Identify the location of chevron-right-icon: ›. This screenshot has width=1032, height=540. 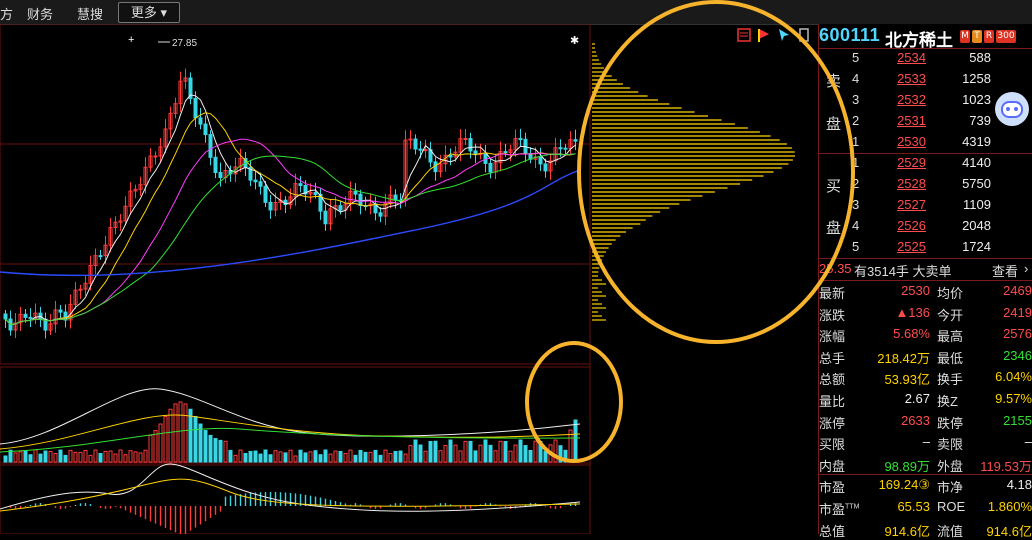
(1026, 268).